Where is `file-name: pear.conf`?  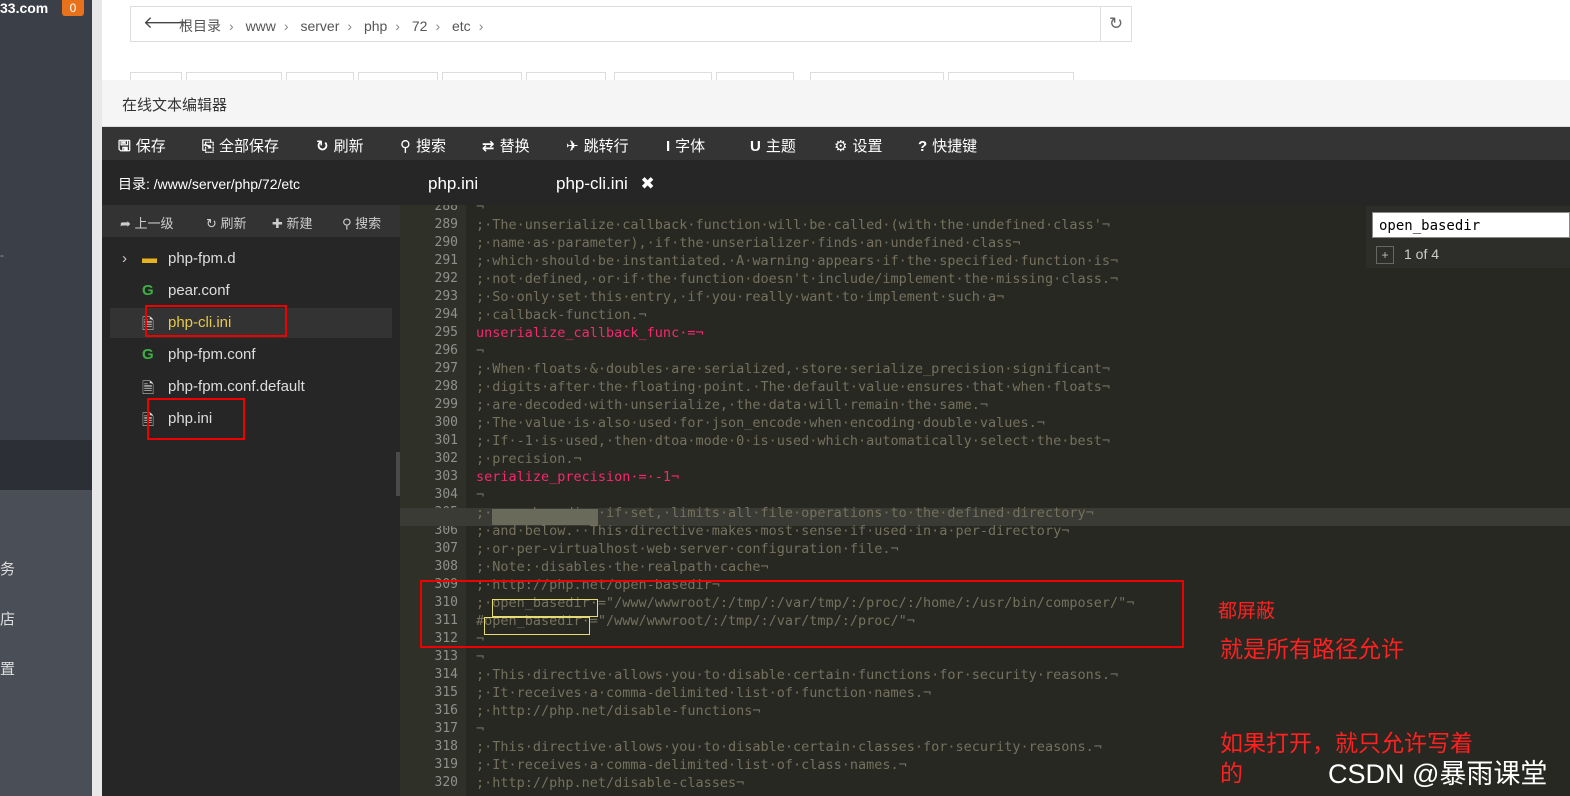 file-name: pear.conf is located at coordinates (199, 290).